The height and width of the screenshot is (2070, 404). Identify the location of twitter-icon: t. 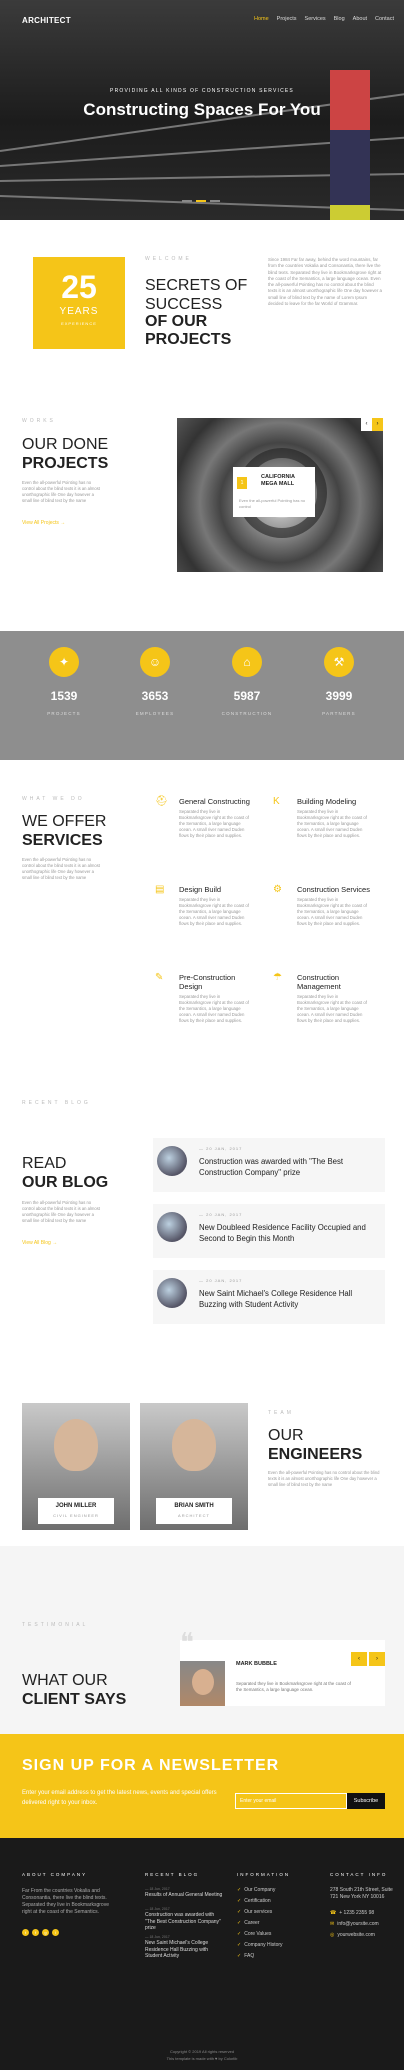
(25, 1932).